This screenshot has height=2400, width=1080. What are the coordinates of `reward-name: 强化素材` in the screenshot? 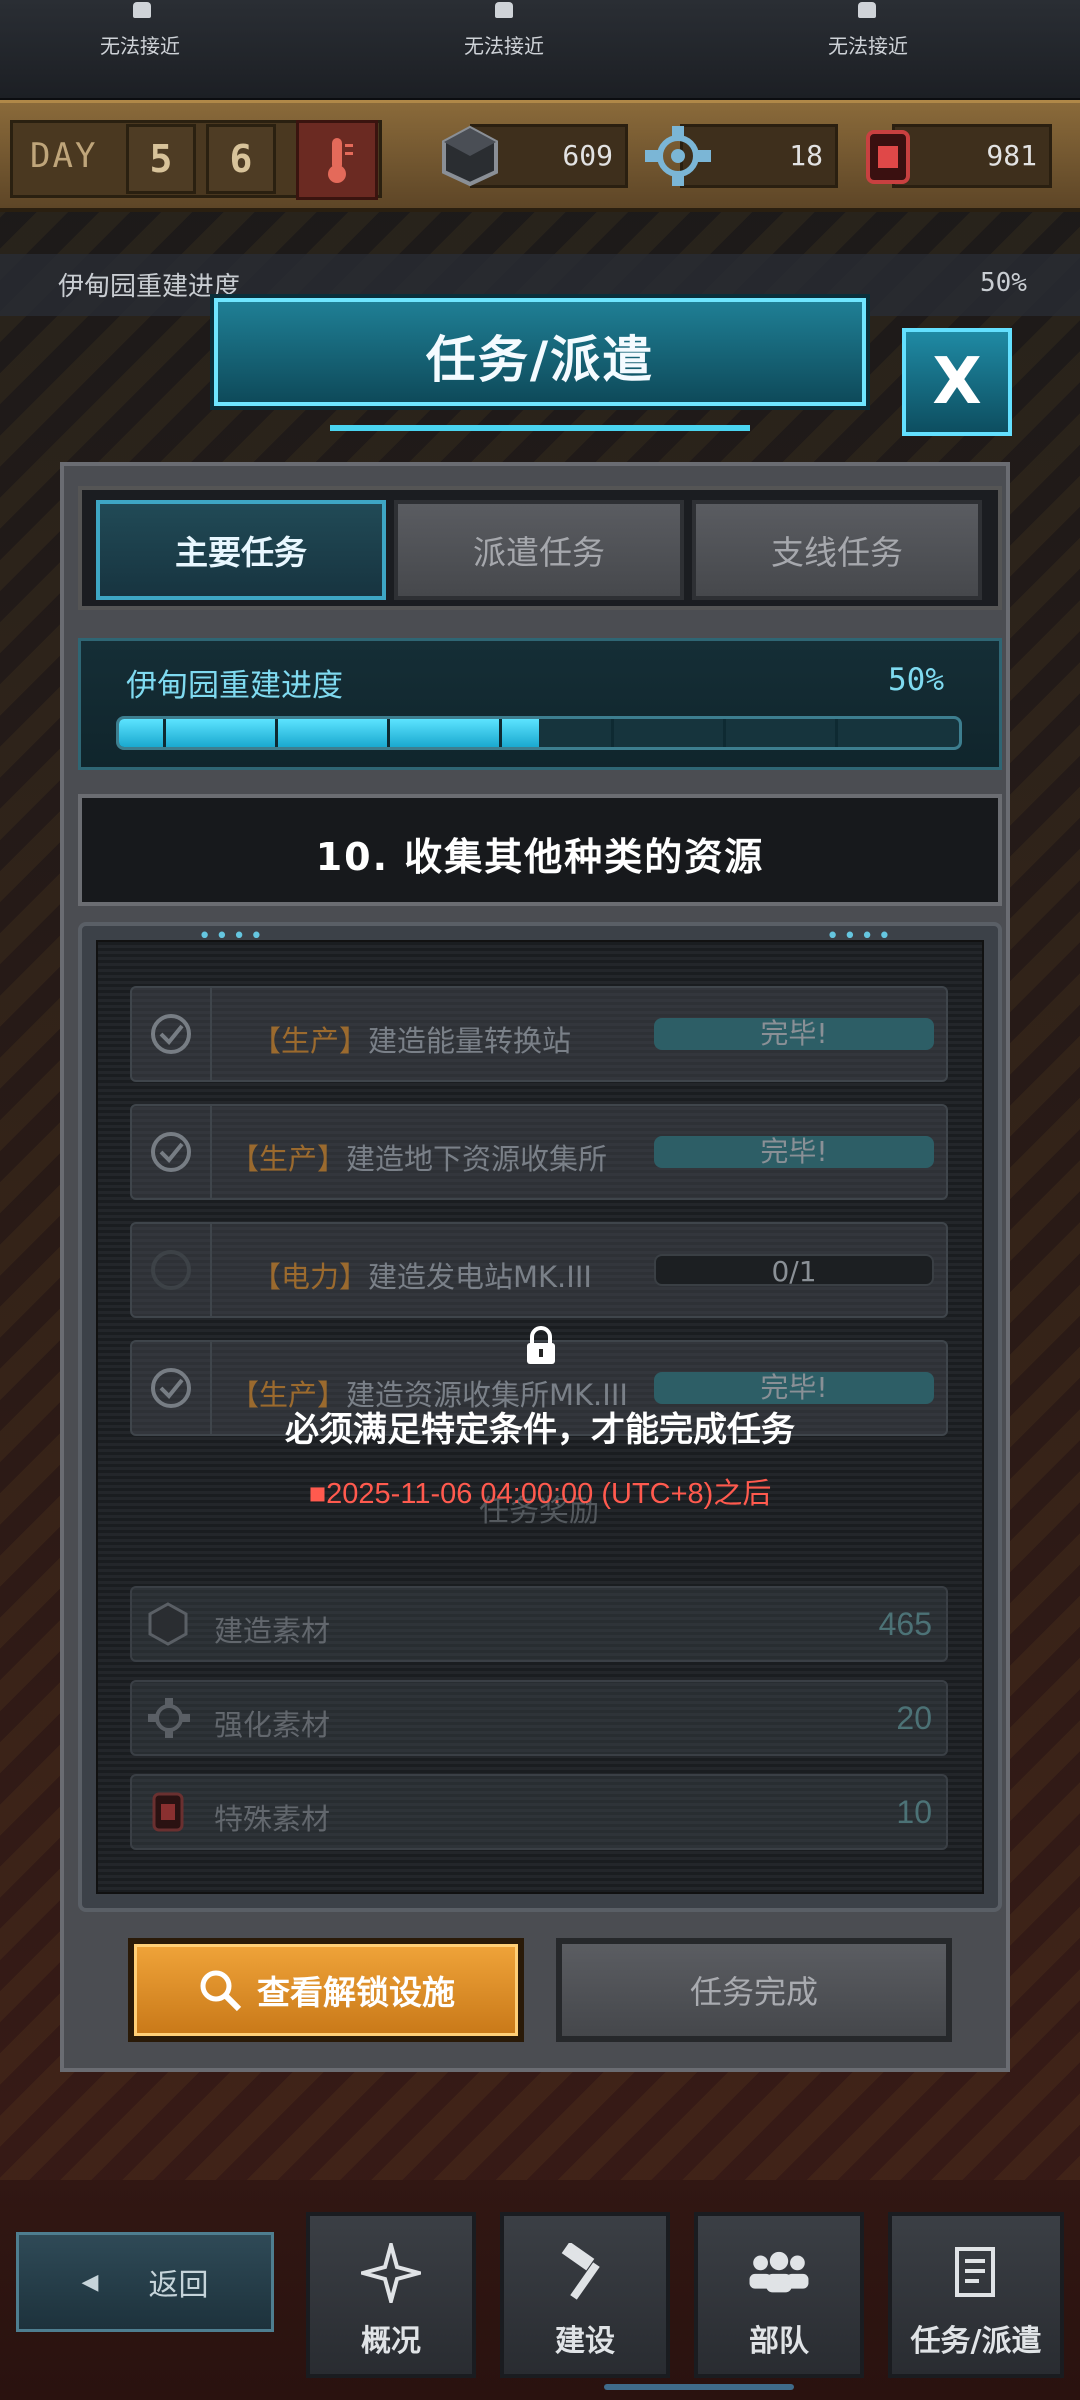 It's located at (272, 1725).